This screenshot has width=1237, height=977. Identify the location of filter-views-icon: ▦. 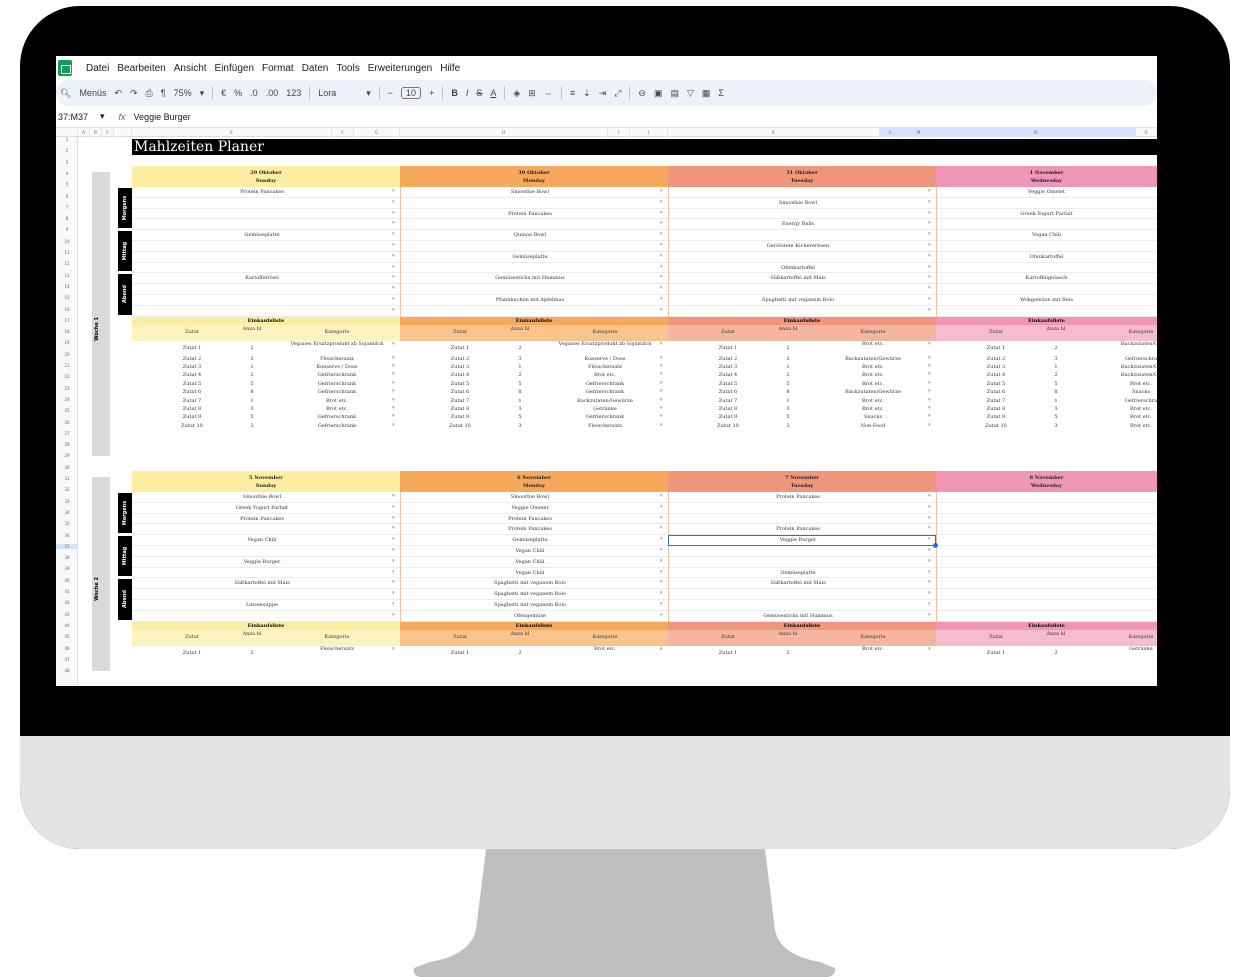
(706, 93).